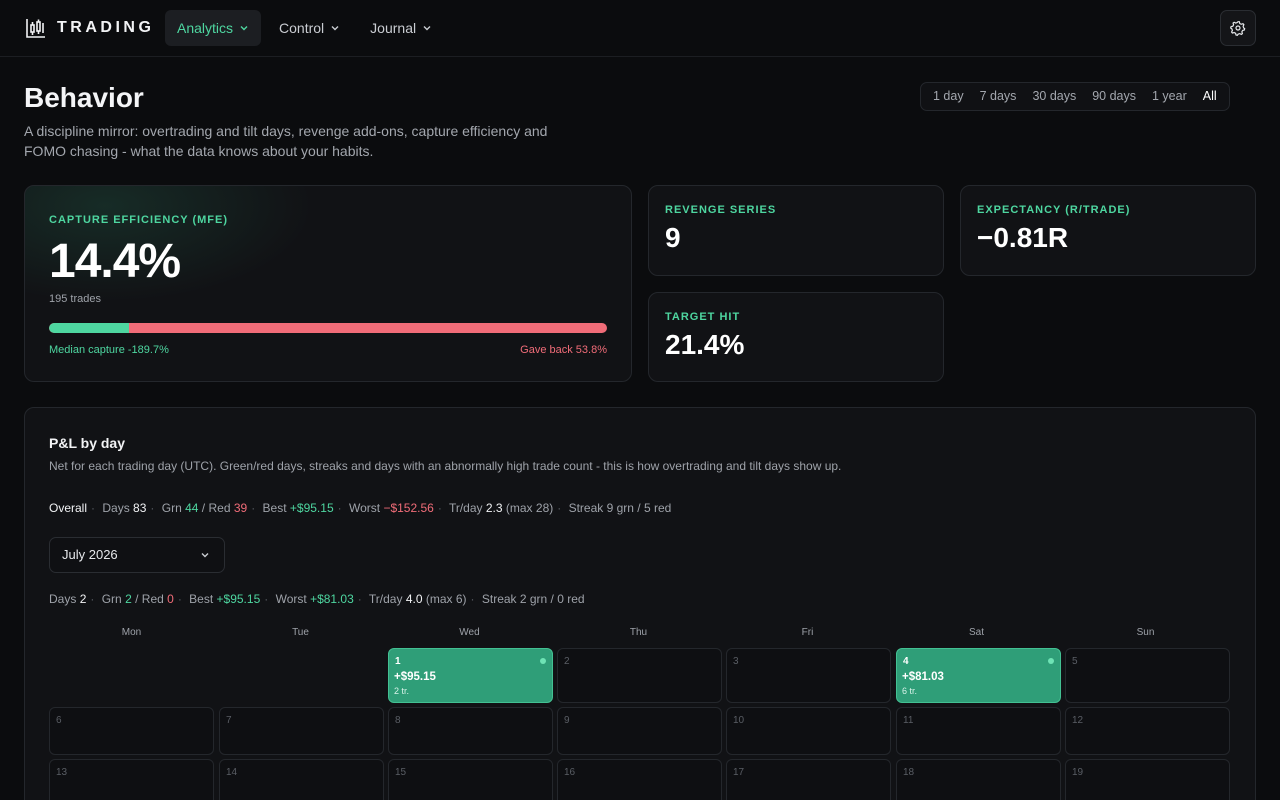 The image size is (1280, 800). I want to click on calendar-day: 18, so click(978, 779).